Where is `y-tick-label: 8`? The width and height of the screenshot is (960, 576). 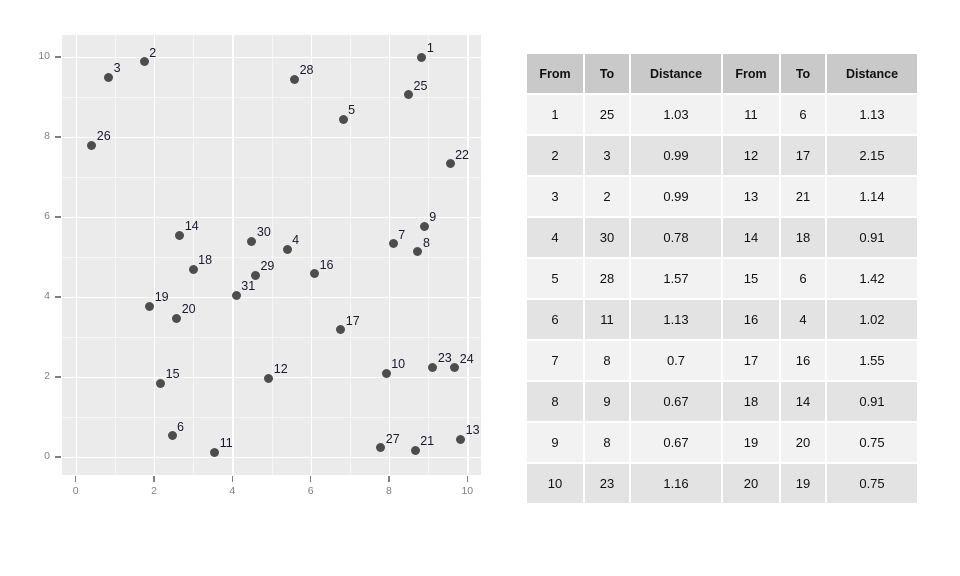
y-tick-label: 8 is located at coordinates (47, 136).